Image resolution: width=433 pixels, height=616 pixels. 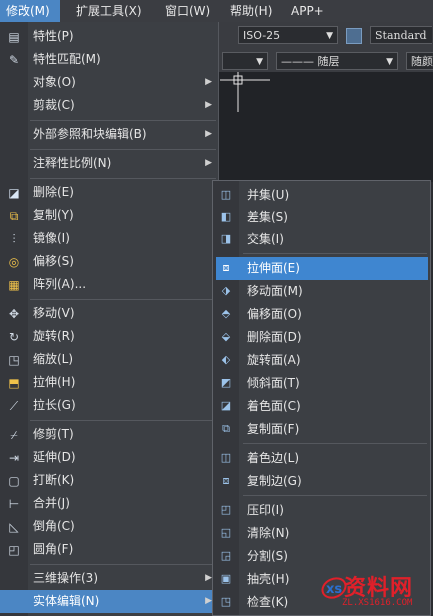 I want to click on submenu-item-separate: ◲ 分割(S), so click(x=321, y=556).